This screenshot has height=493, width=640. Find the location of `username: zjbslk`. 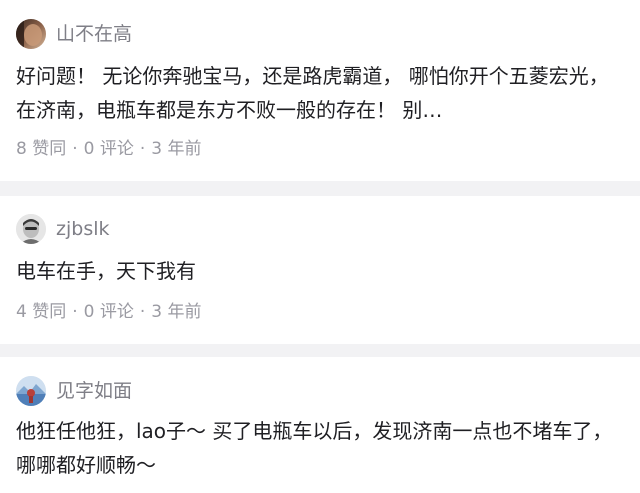

username: zjbslk is located at coordinates (83, 229).